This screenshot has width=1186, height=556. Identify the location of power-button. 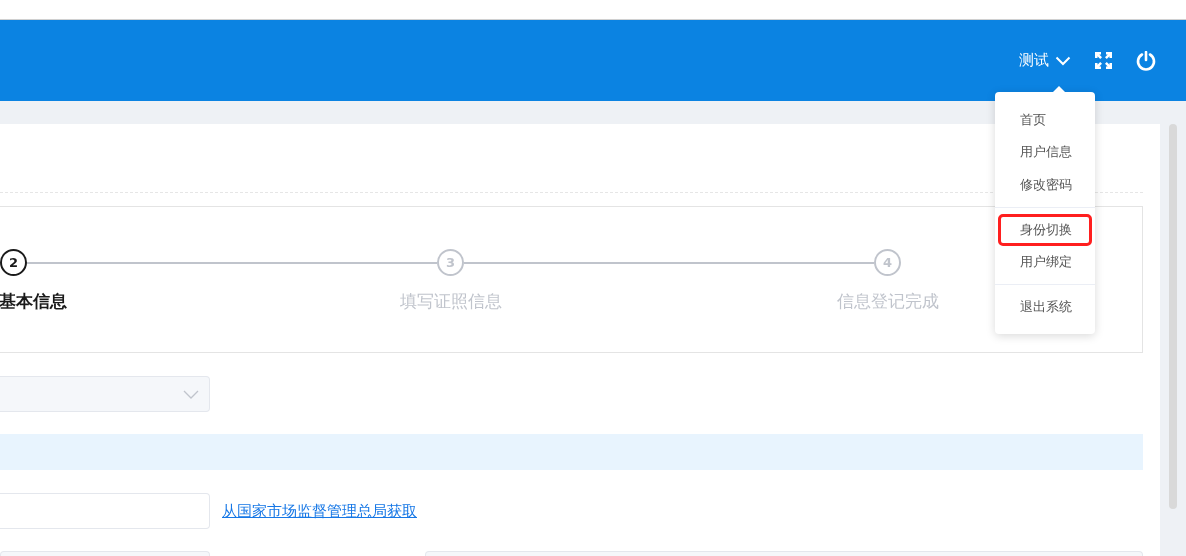
(1146, 60).